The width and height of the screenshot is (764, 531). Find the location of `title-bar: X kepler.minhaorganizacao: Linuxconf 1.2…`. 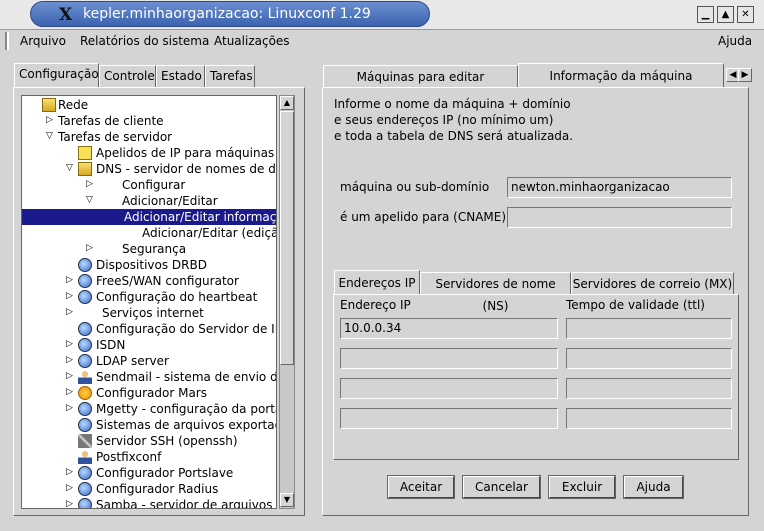

title-bar: X kepler.minhaorganizacao: Linuxconf 1.2… is located at coordinates (382, 15).